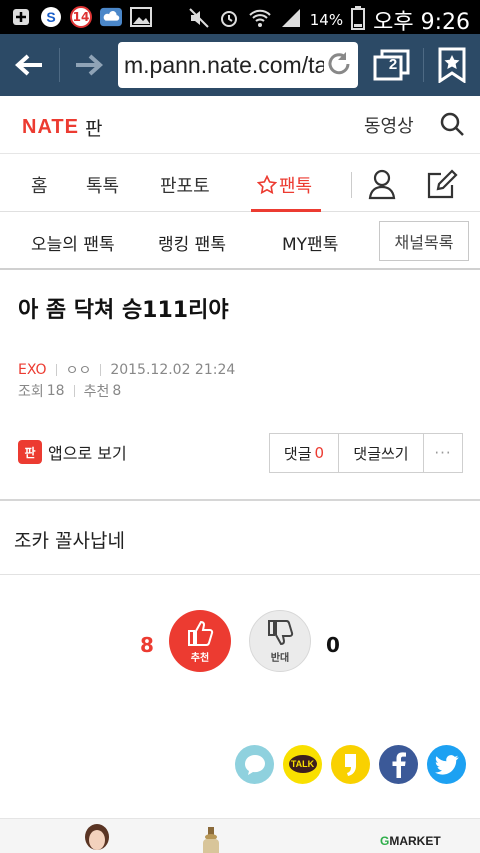 The width and height of the screenshot is (480, 853). I want to click on article-title: 아 좀 닥쳐 승111리야, so click(123, 310).